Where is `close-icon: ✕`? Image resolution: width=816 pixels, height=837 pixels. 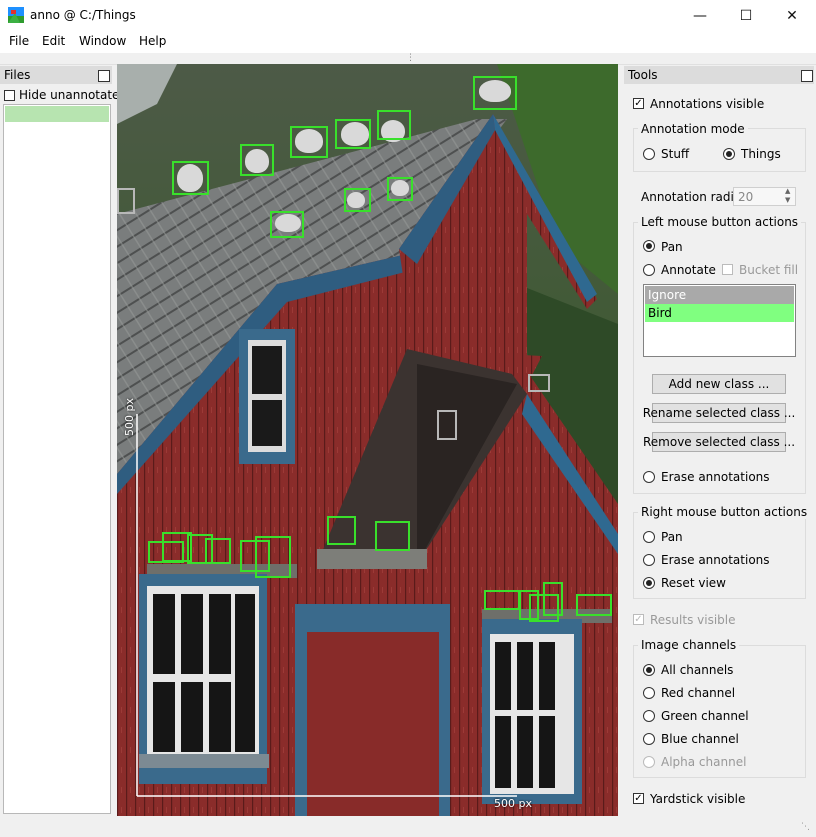
close-icon: ✕ is located at coordinates (792, 15).